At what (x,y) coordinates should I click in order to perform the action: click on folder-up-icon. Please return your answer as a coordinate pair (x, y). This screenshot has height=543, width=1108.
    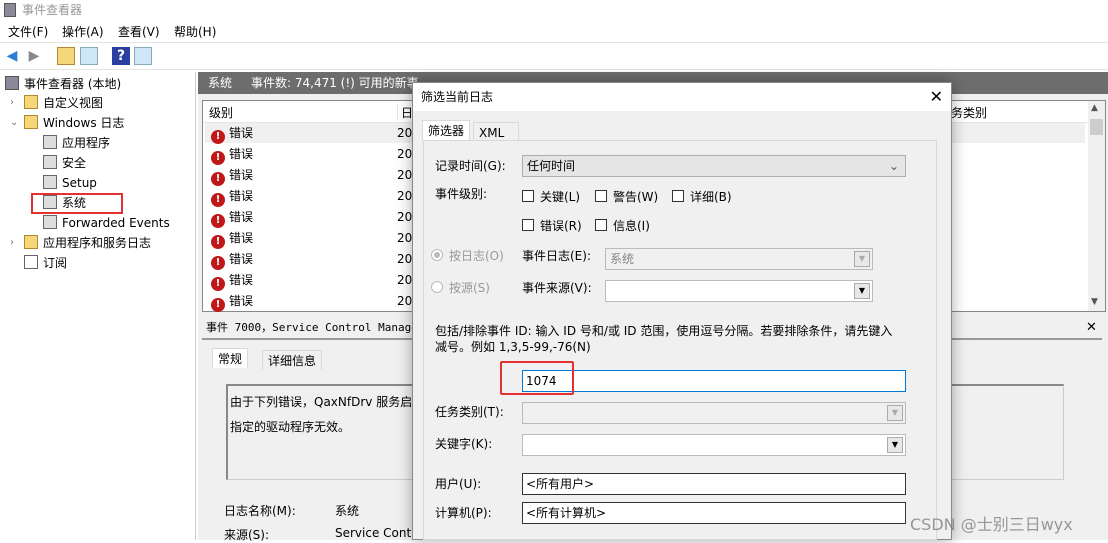
    Looking at the image, I should click on (66, 56).